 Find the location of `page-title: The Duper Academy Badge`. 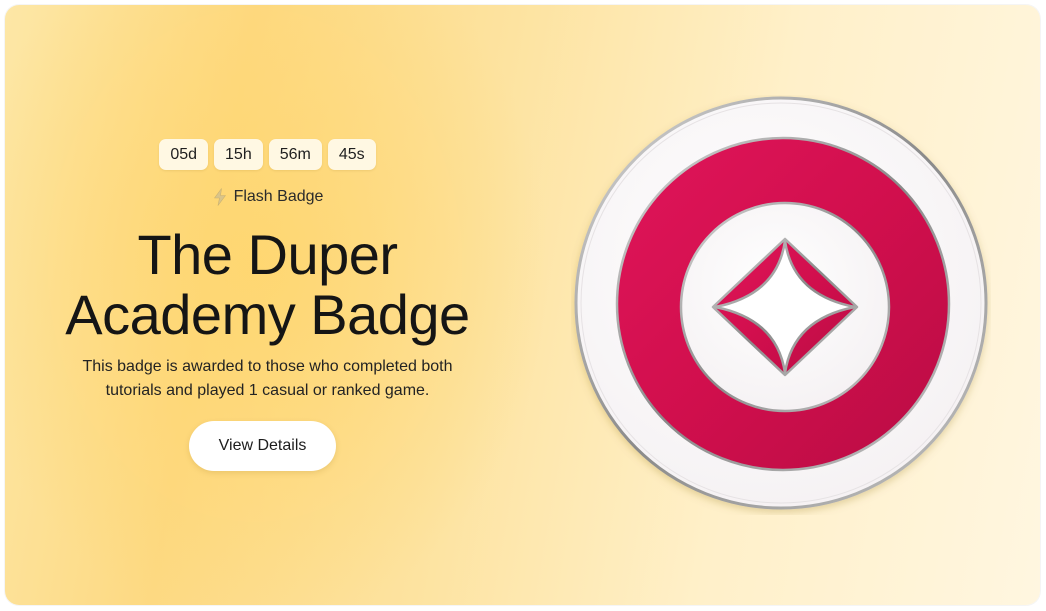

page-title: The Duper Academy Badge is located at coordinates (267, 285).